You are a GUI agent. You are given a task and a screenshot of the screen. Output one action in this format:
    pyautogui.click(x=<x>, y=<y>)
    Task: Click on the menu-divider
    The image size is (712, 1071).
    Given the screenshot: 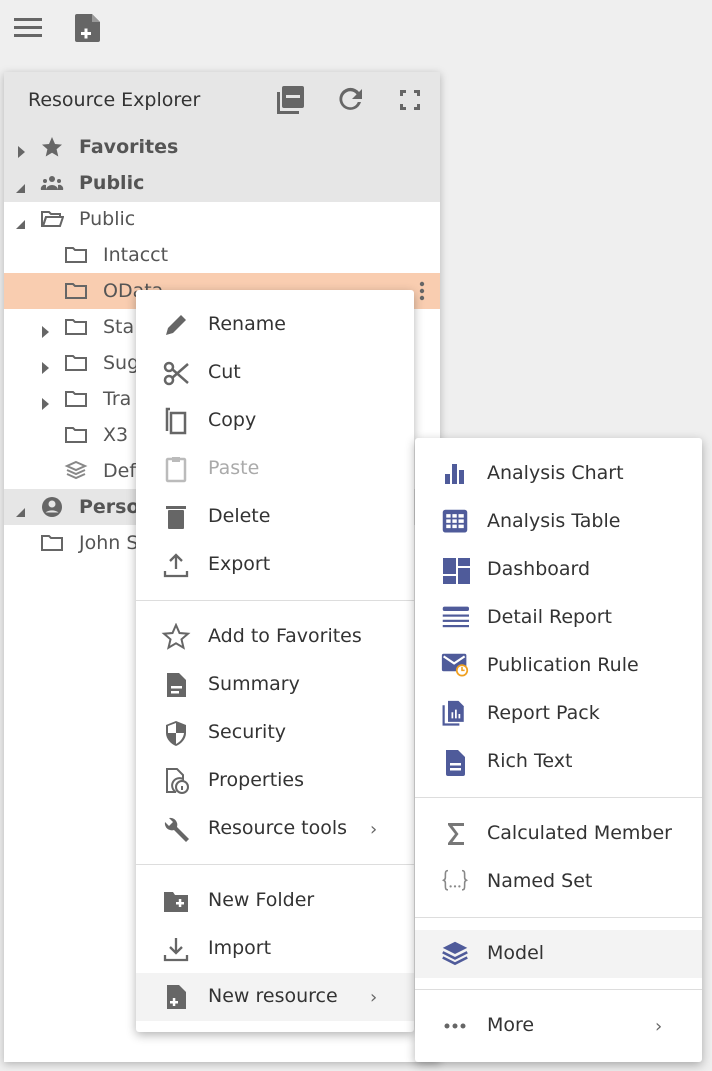 What is the action you would take?
    pyautogui.click(x=558, y=917)
    